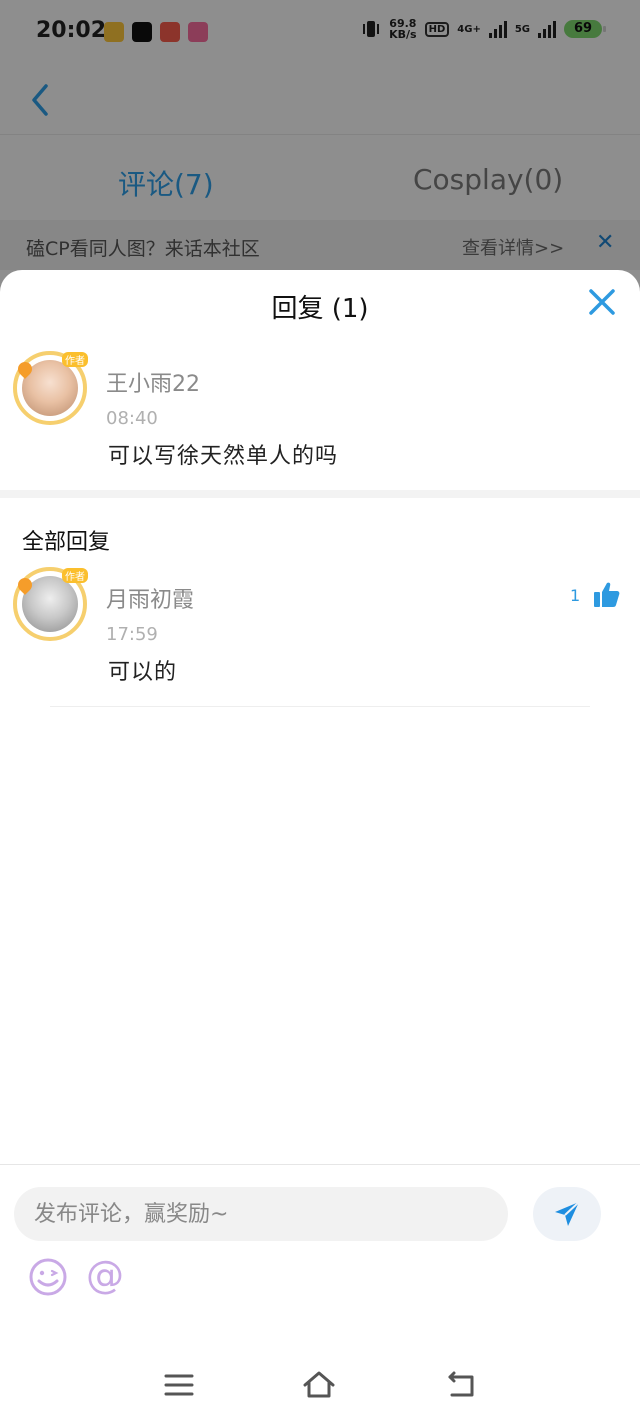 The height and width of the screenshot is (1422, 640). Describe the element at coordinates (320, 494) in the screenshot. I see `section-divider` at that location.